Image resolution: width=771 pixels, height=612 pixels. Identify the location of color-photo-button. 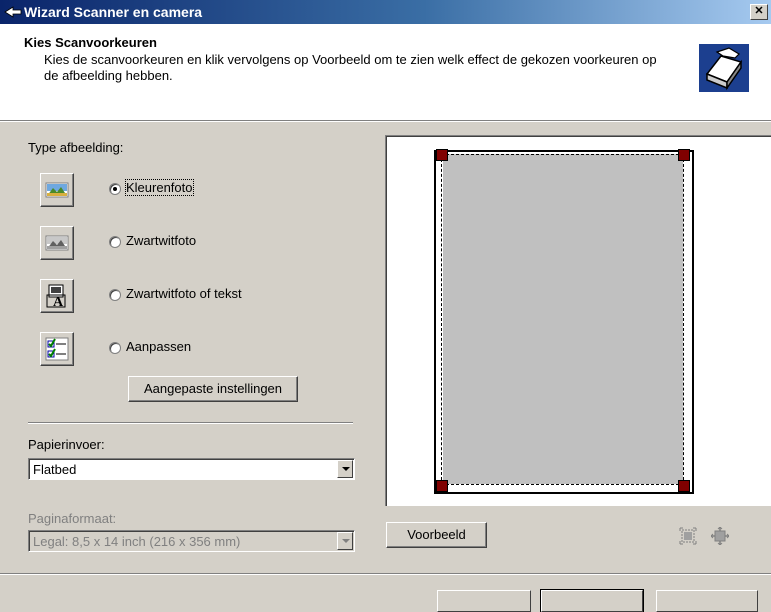
(57, 190).